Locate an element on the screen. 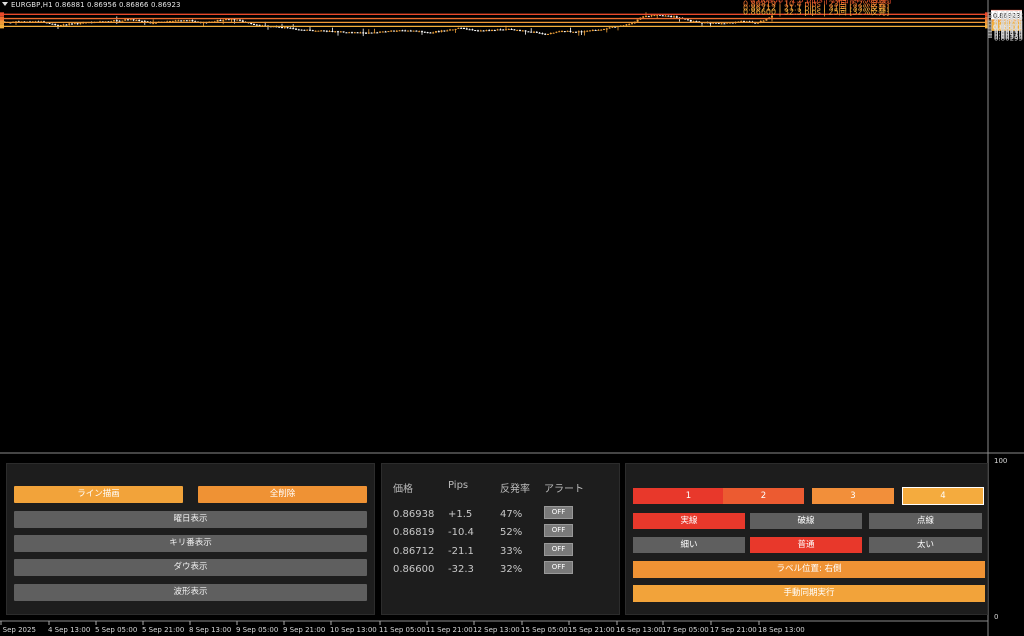 The height and width of the screenshot is (636, 1024). display-options-panel: ライン描画 全削除 曜日表示 キリ番表示 ダウ表示 波形表示 is located at coordinates (190, 539).